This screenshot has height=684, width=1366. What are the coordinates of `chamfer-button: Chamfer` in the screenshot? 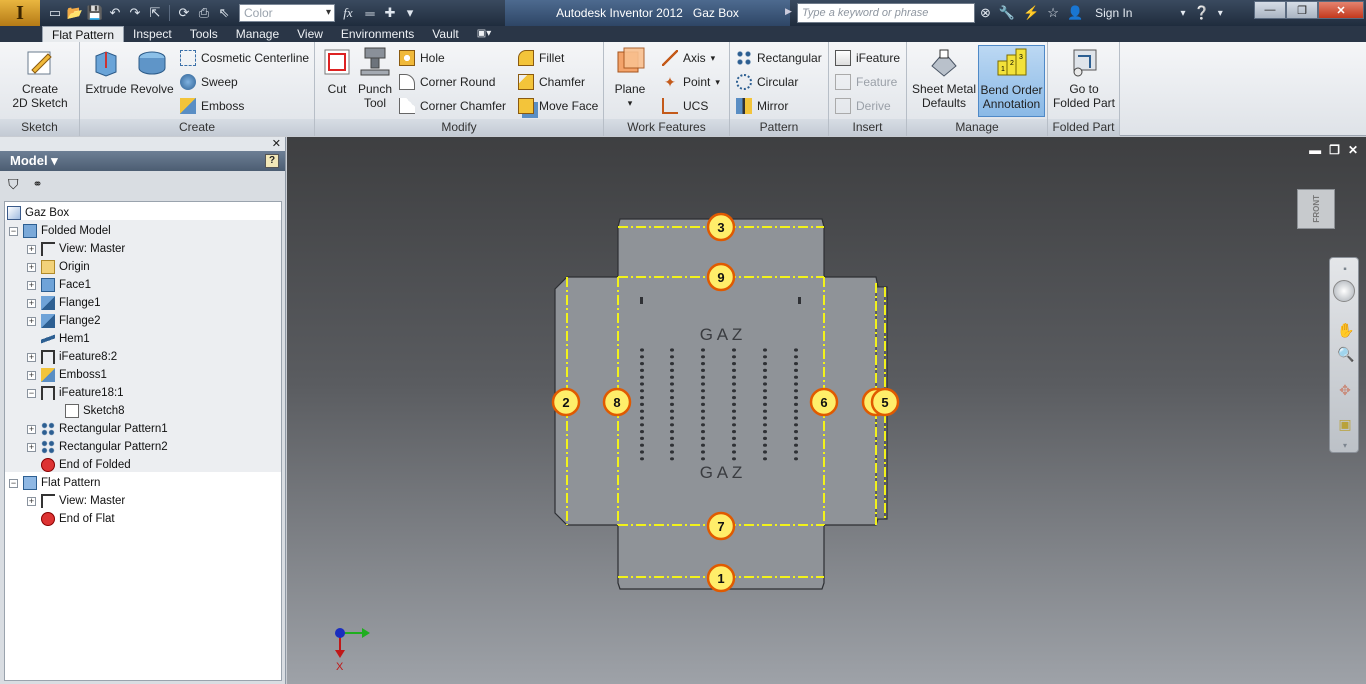 It's located at (551, 82).